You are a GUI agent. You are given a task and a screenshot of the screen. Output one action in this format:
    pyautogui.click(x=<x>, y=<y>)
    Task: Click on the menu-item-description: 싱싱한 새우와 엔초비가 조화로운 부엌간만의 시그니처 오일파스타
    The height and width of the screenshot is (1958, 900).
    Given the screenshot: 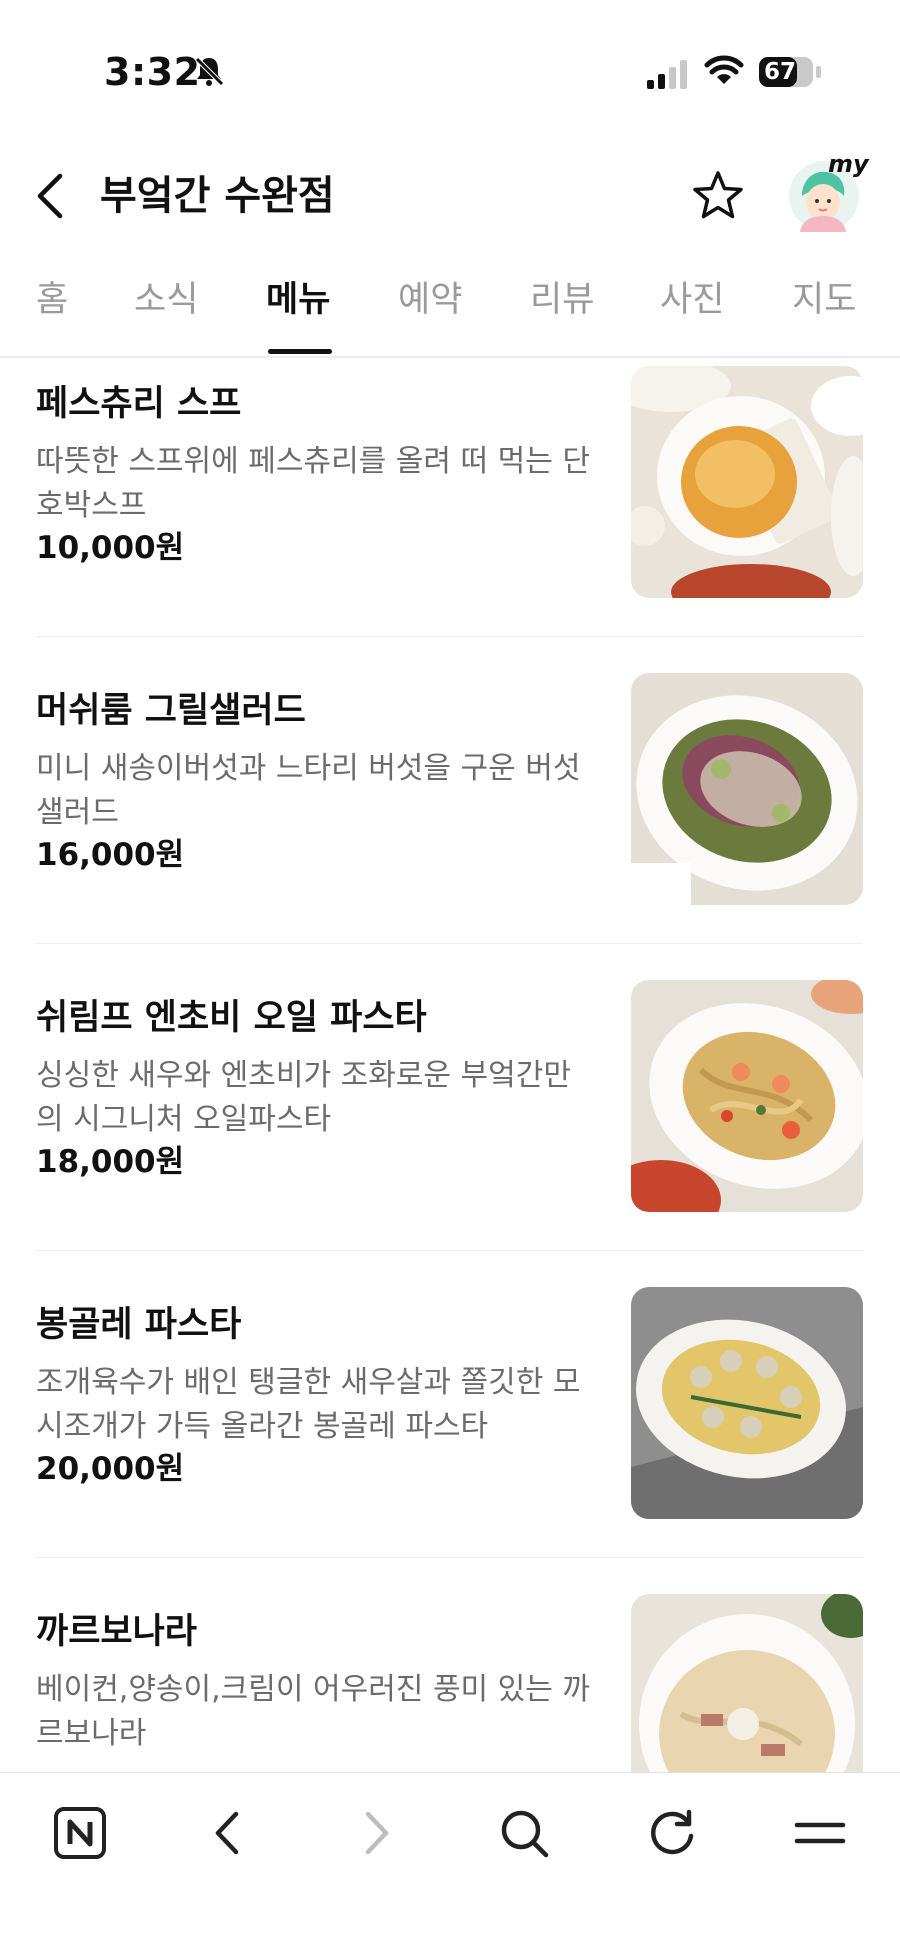 What is the action you would take?
    pyautogui.click(x=303, y=1097)
    